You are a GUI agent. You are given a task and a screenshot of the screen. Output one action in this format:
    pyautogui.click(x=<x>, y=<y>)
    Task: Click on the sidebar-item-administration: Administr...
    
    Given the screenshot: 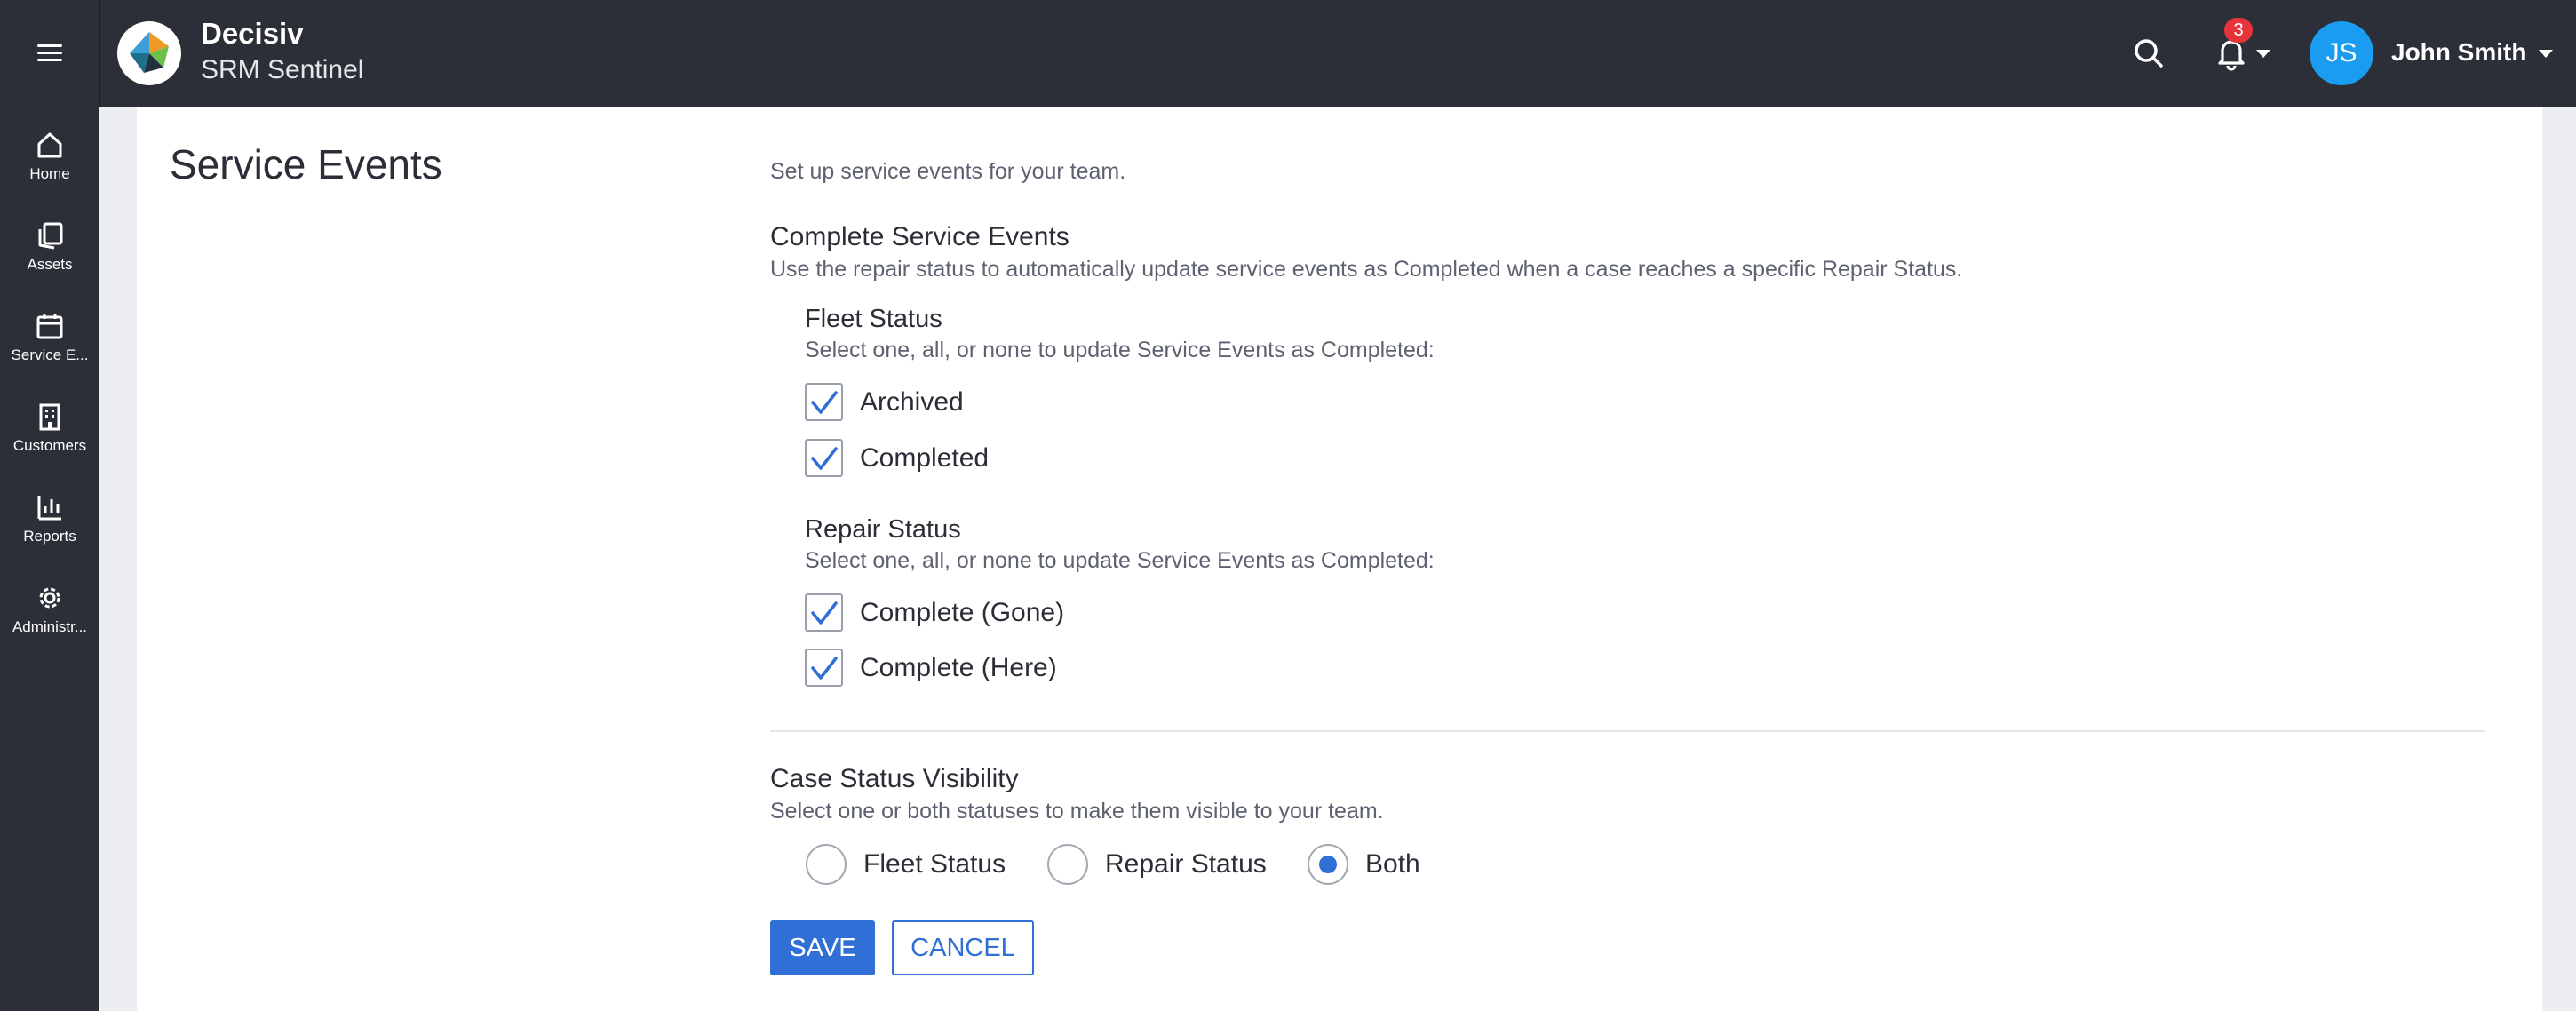 What is the action you would take?
    pyautogui.click(x=49, y=616)
    